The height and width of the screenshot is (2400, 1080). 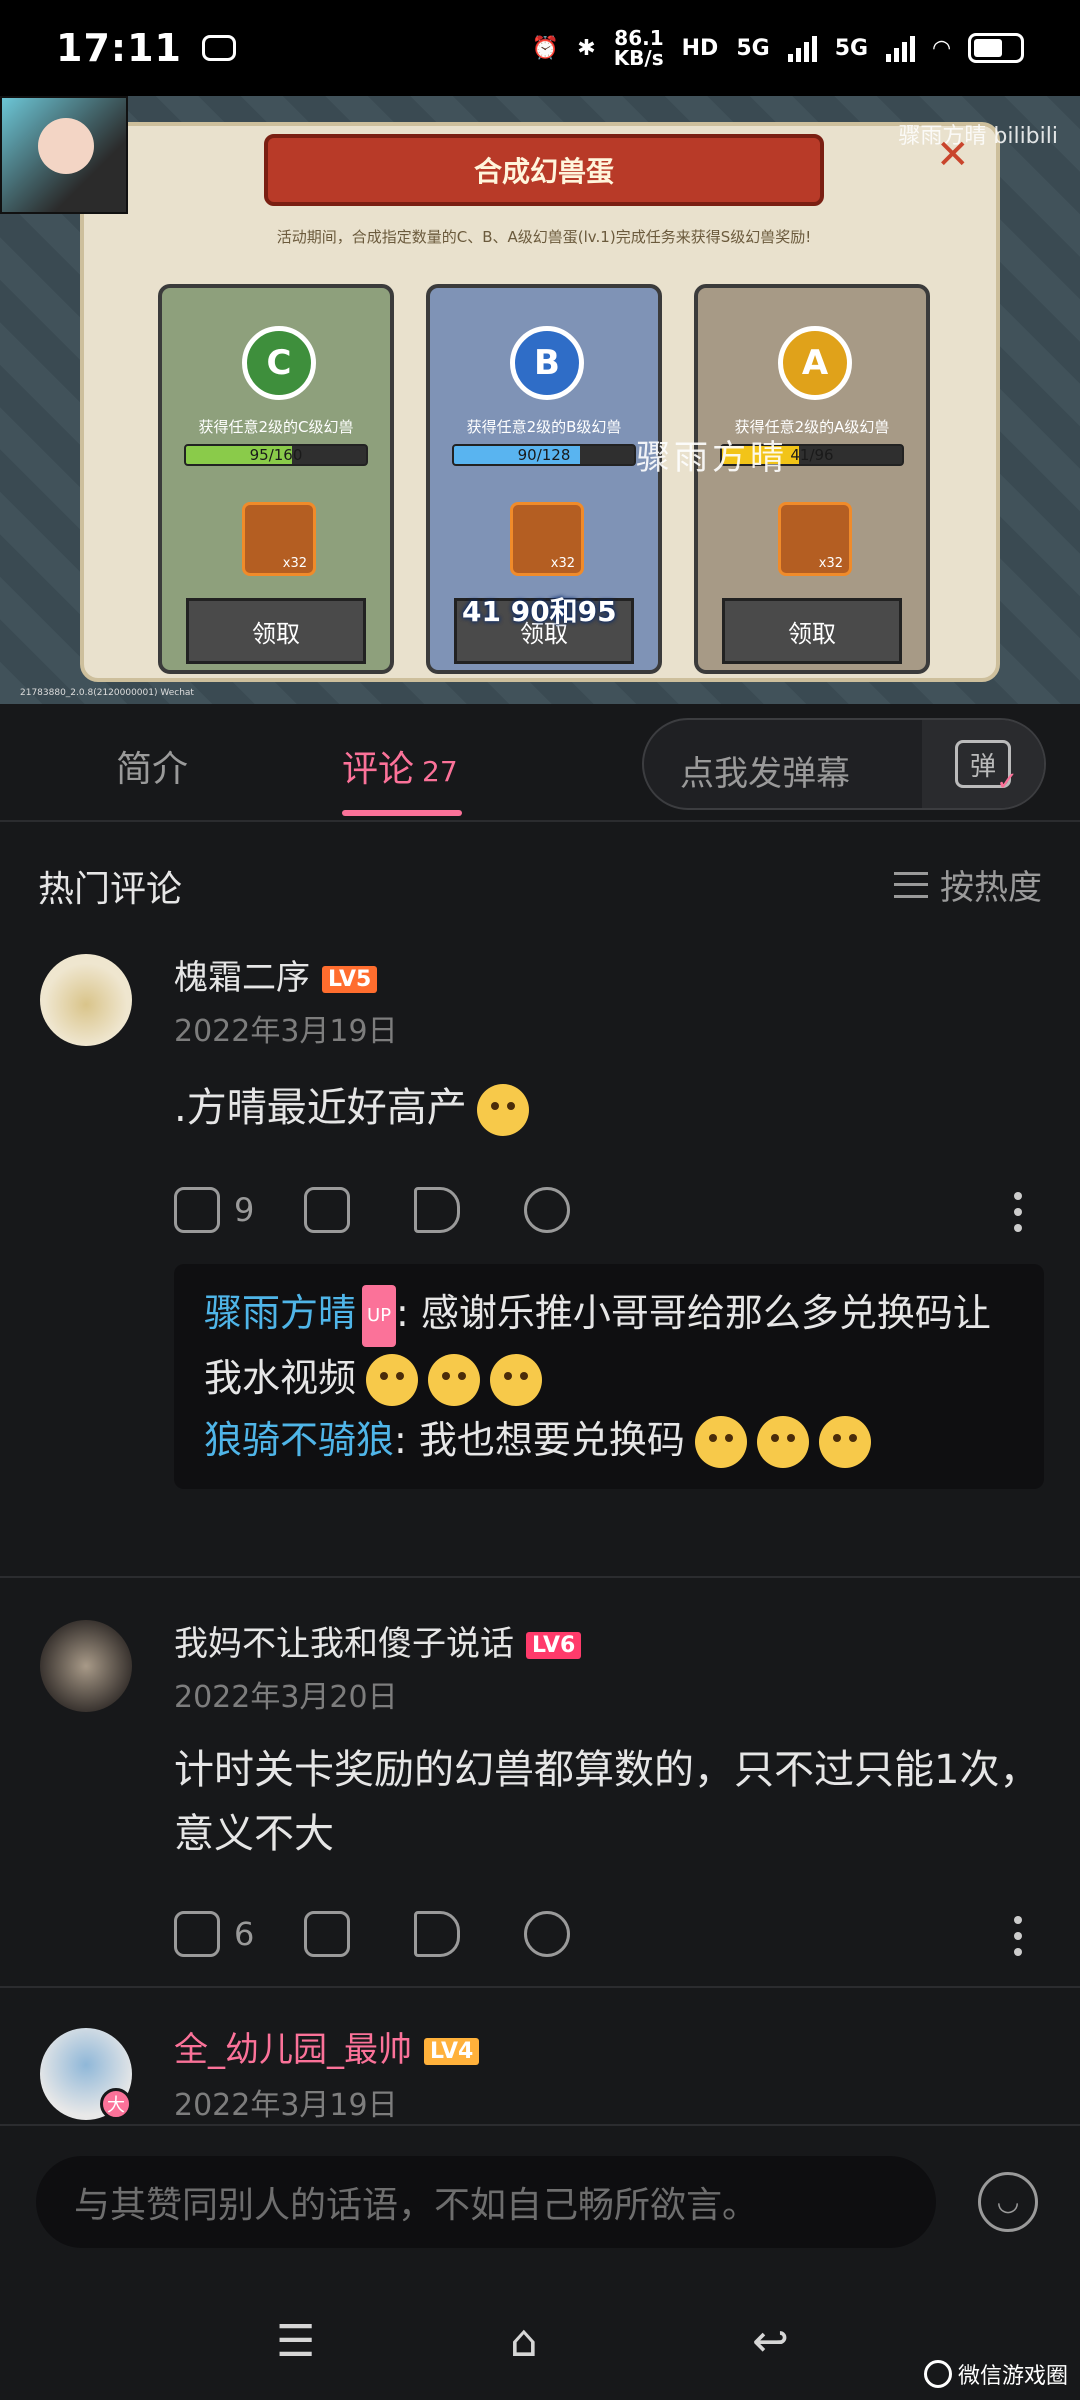 What do you see at coordinates (978, 136) in the screenshot?
I see `video-watermark: 骤雨方晴 bilibili` at bounding box center [978, 136].